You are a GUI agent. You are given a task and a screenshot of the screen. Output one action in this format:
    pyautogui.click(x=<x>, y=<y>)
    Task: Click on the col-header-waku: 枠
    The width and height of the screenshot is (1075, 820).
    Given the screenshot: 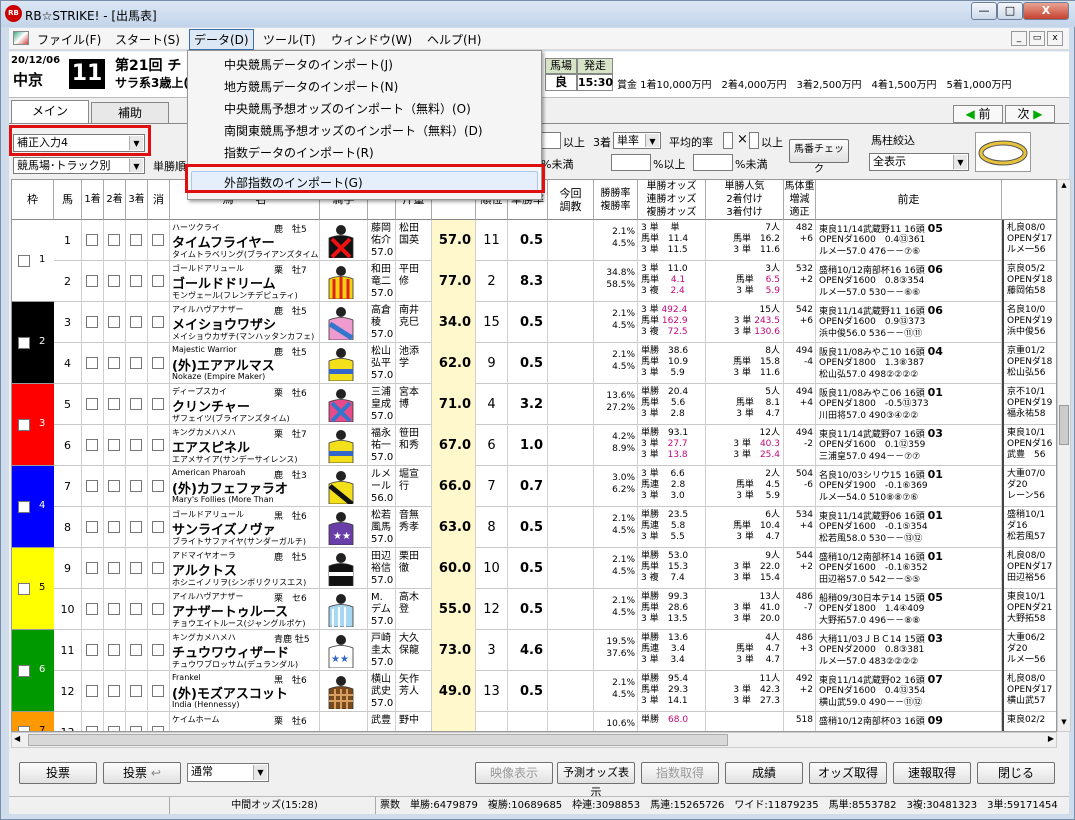 What is the action you would take?
    pyautogui.click(x=33, y=200)
    